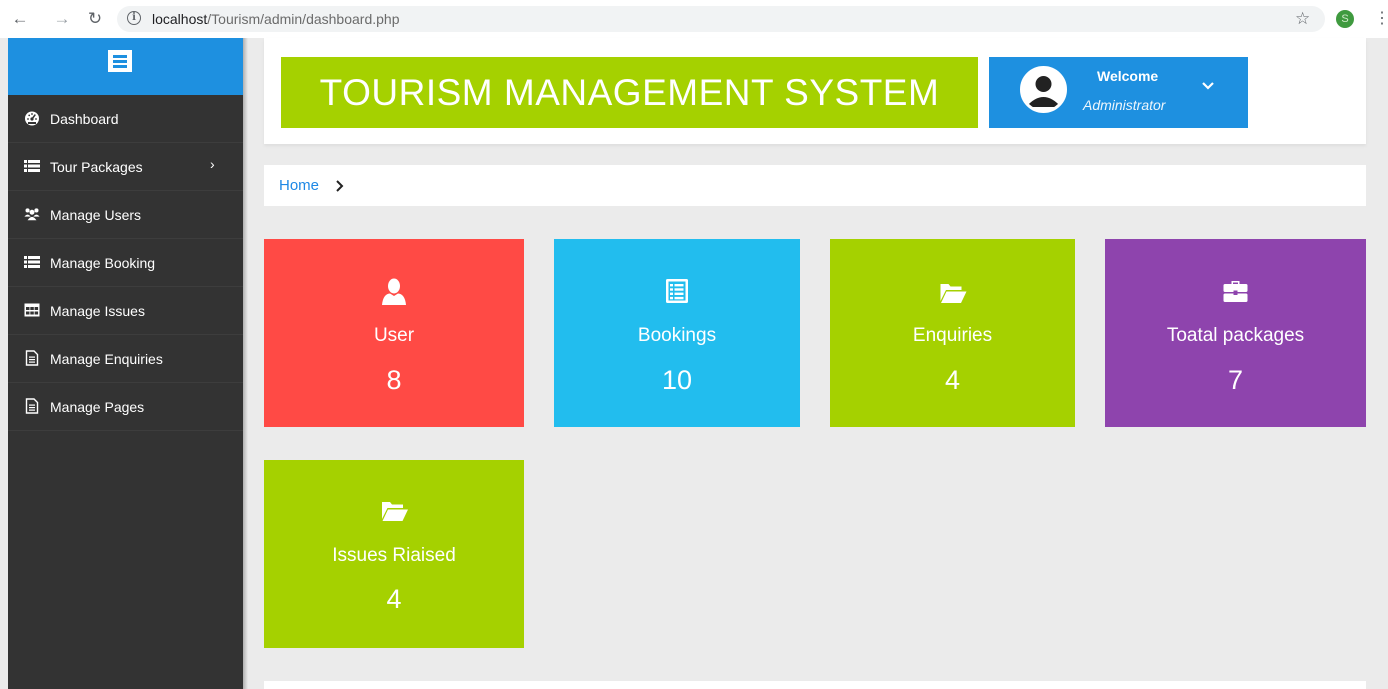 The height and width of the screenshot is (689, 1388). I want to click on user-avatar-icon, so click(1043, 89).